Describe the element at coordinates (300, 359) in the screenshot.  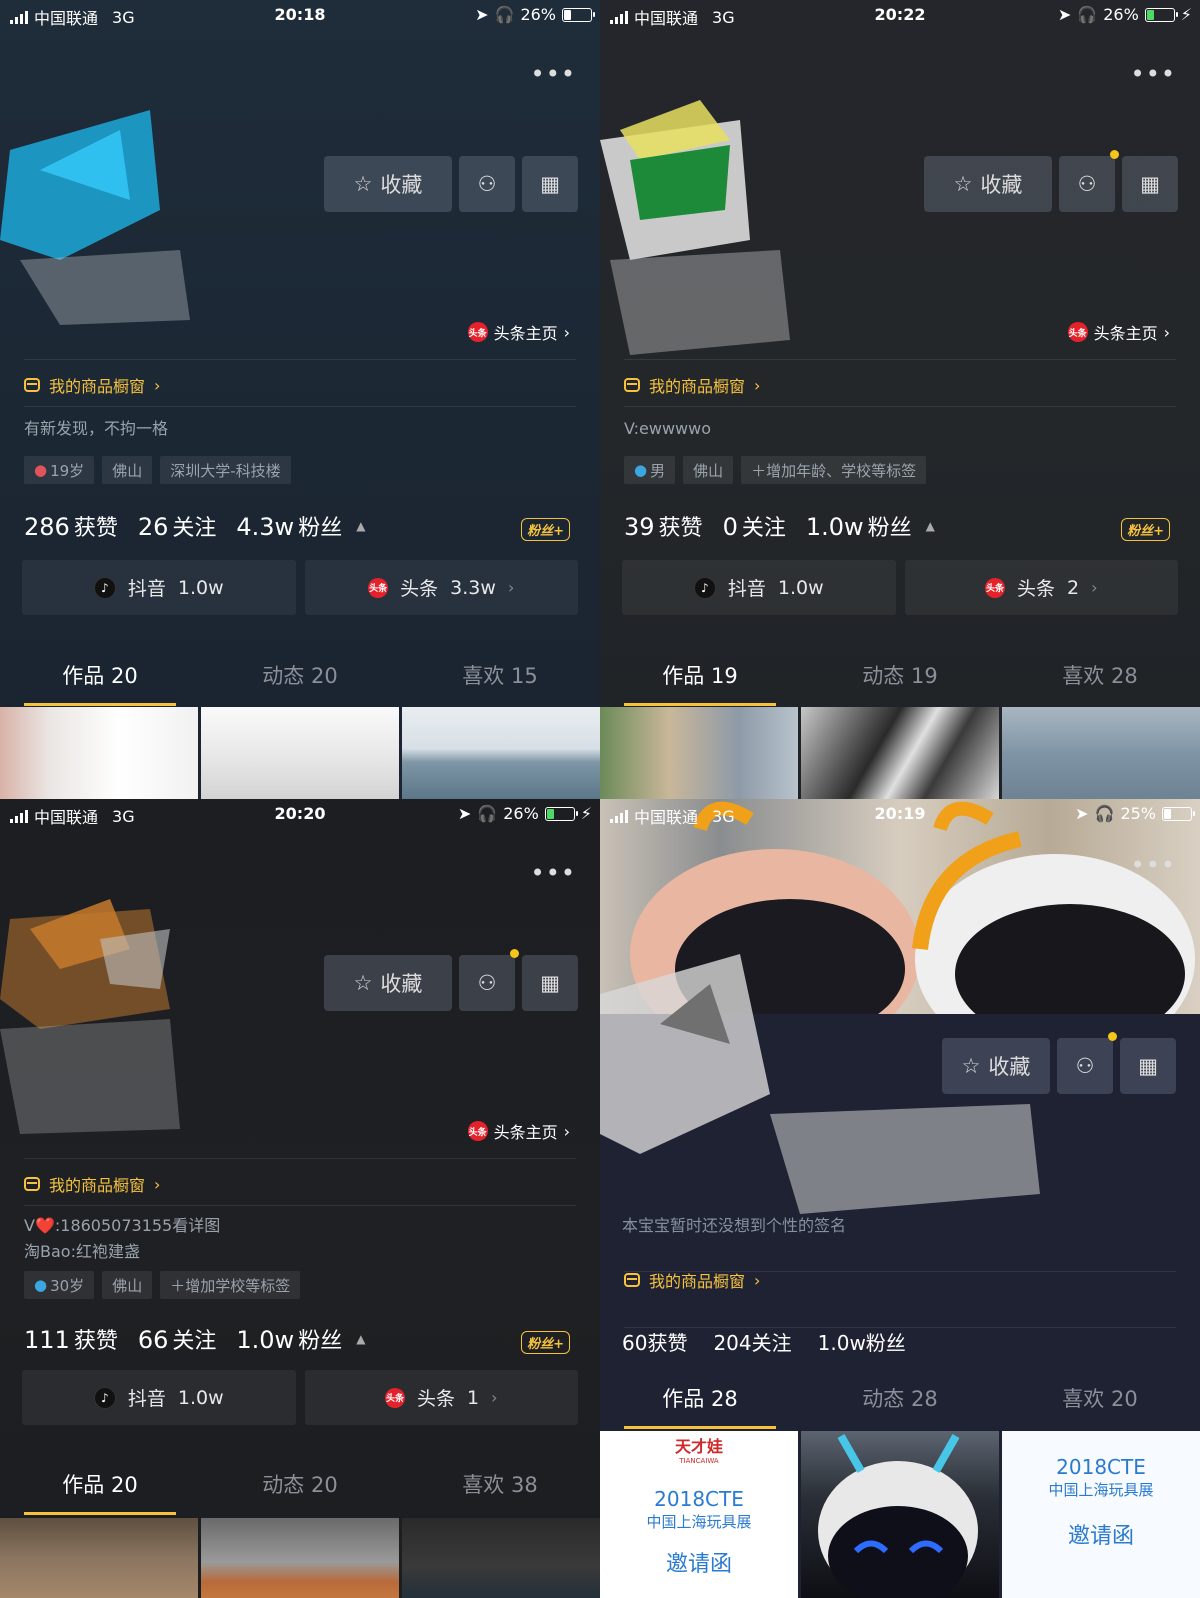
I see `divider` at that location.